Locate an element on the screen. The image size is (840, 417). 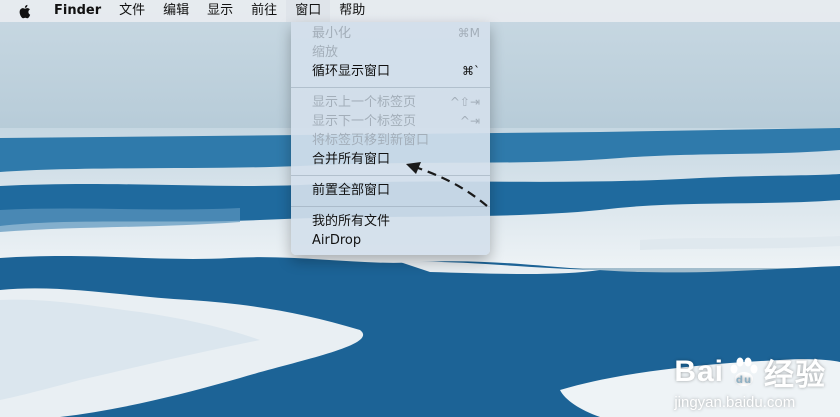
menu-item-cycle-windows: 循环显示窗口 ⌘` is located at coordinates (390, 71).